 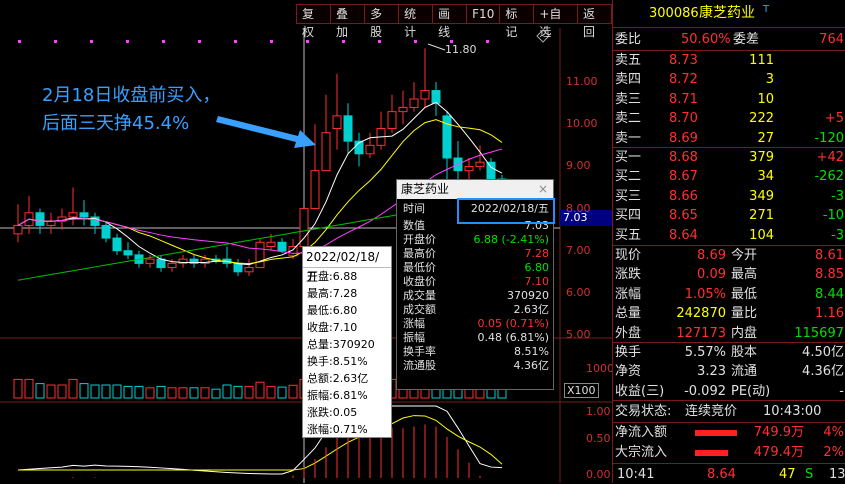 I want to click on flow-bar, so click(x=716, y=433).